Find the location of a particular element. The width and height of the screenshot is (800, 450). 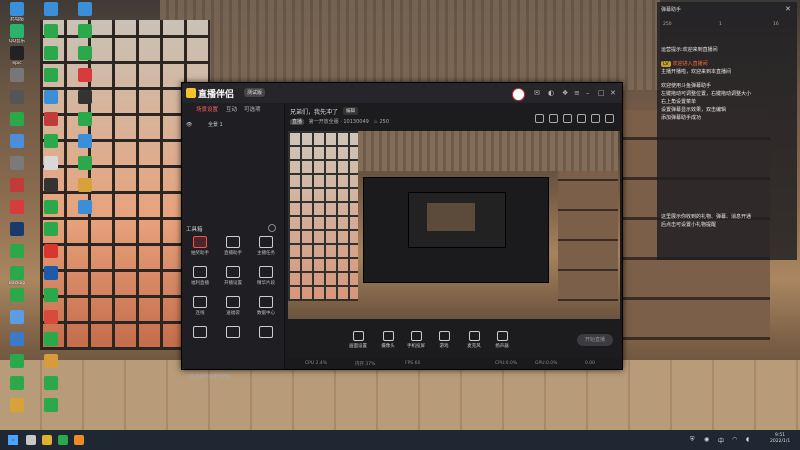

tool-item: 精华片段 is located at coordinates (266, 278).